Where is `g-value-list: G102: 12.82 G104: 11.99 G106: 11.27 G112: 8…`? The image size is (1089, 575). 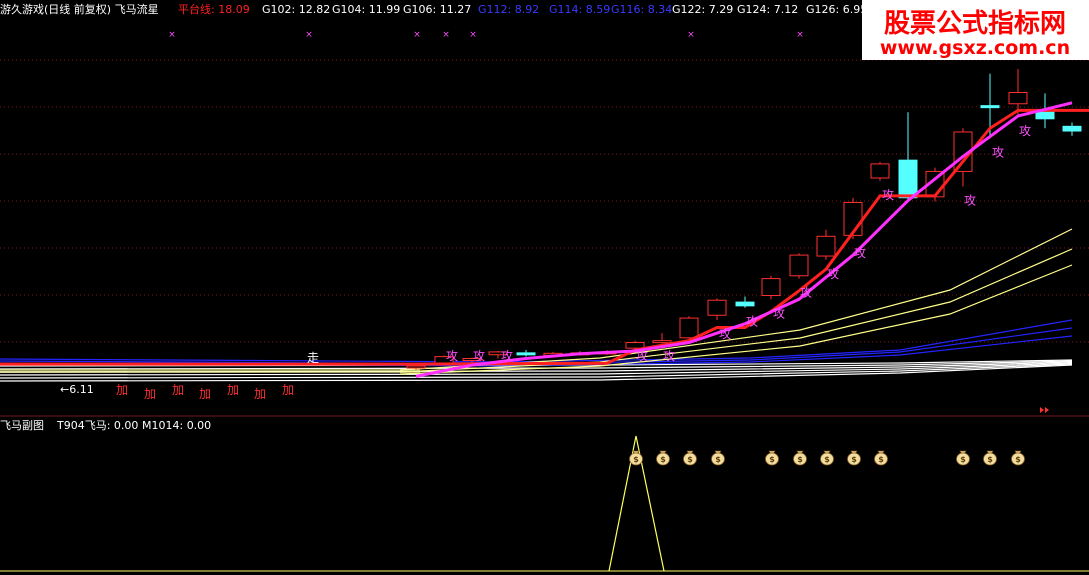
g-value-list: G102: 12.82 G104: 11.99 G106: 11.27 G112: 8… is located at coordinates (564, 9).